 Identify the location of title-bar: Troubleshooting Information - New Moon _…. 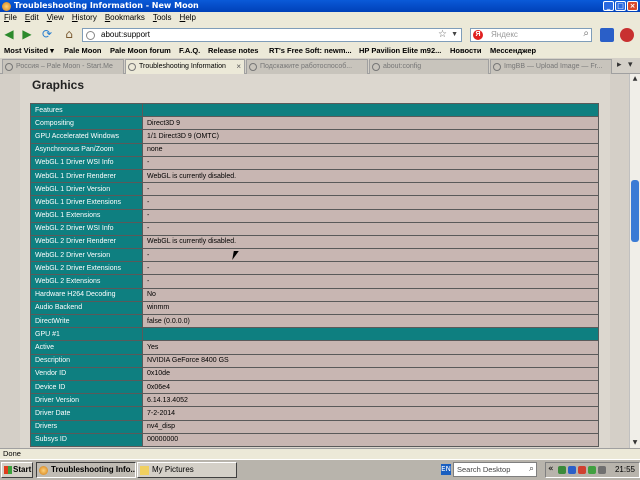
(320, 6).